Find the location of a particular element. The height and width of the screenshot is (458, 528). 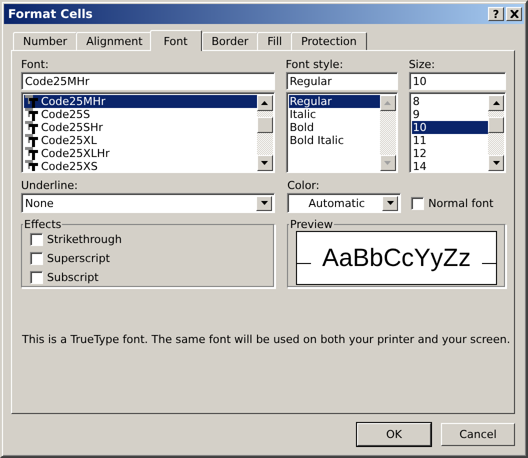

field-label: Underline: is located at coordinates (50, 185).